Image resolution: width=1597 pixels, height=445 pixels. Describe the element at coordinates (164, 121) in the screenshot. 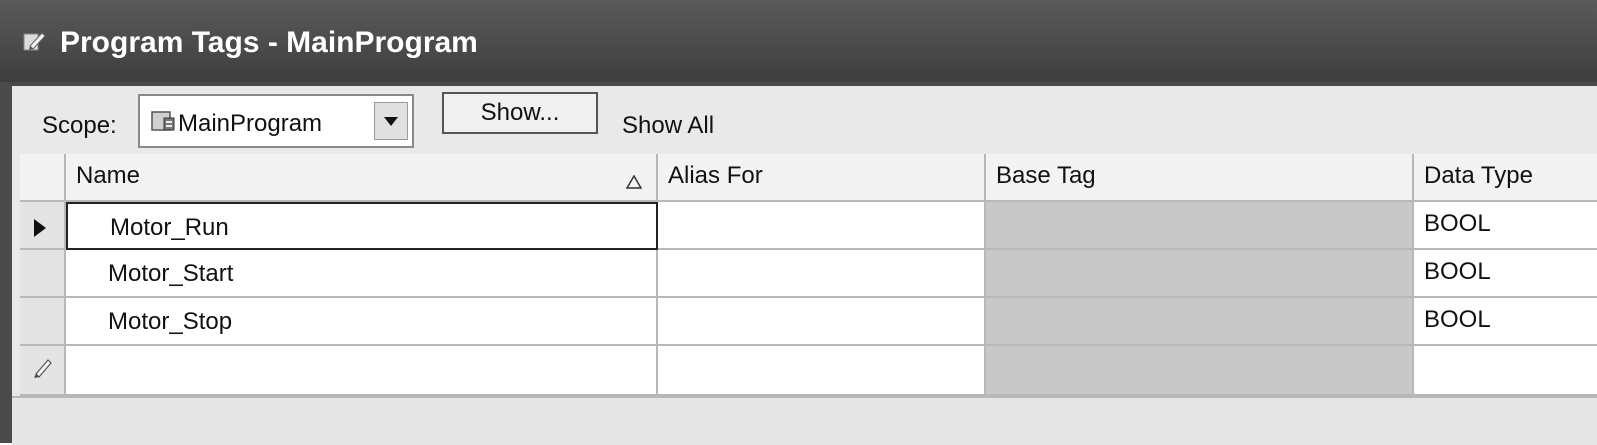

I see `program-folder-icon` at that location.